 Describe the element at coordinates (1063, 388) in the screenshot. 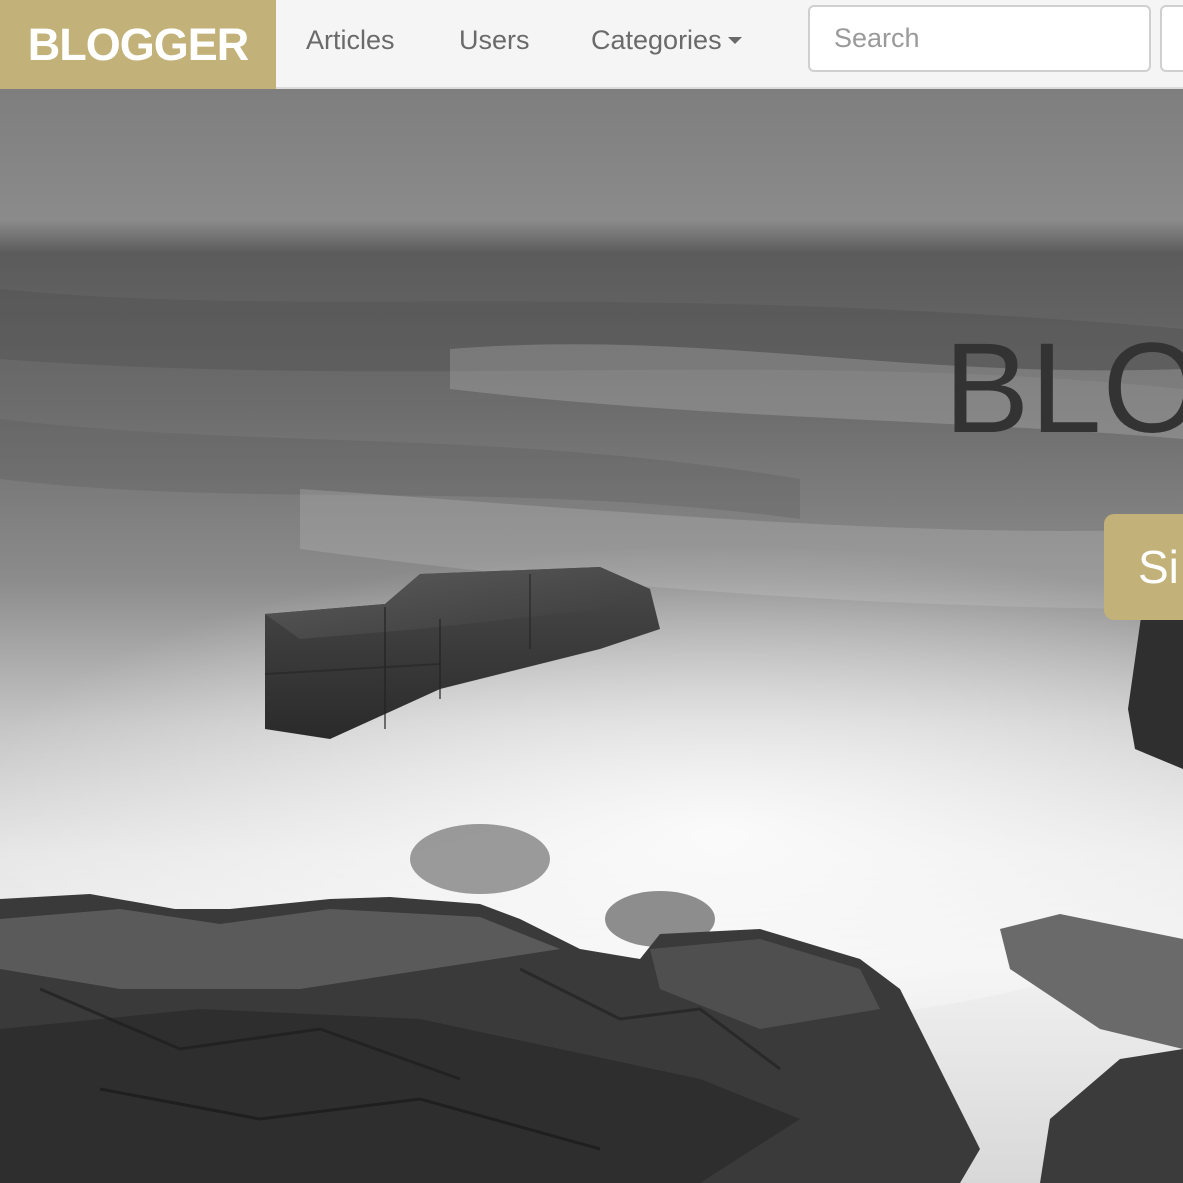

I see `hero-title: BLO` at that location.